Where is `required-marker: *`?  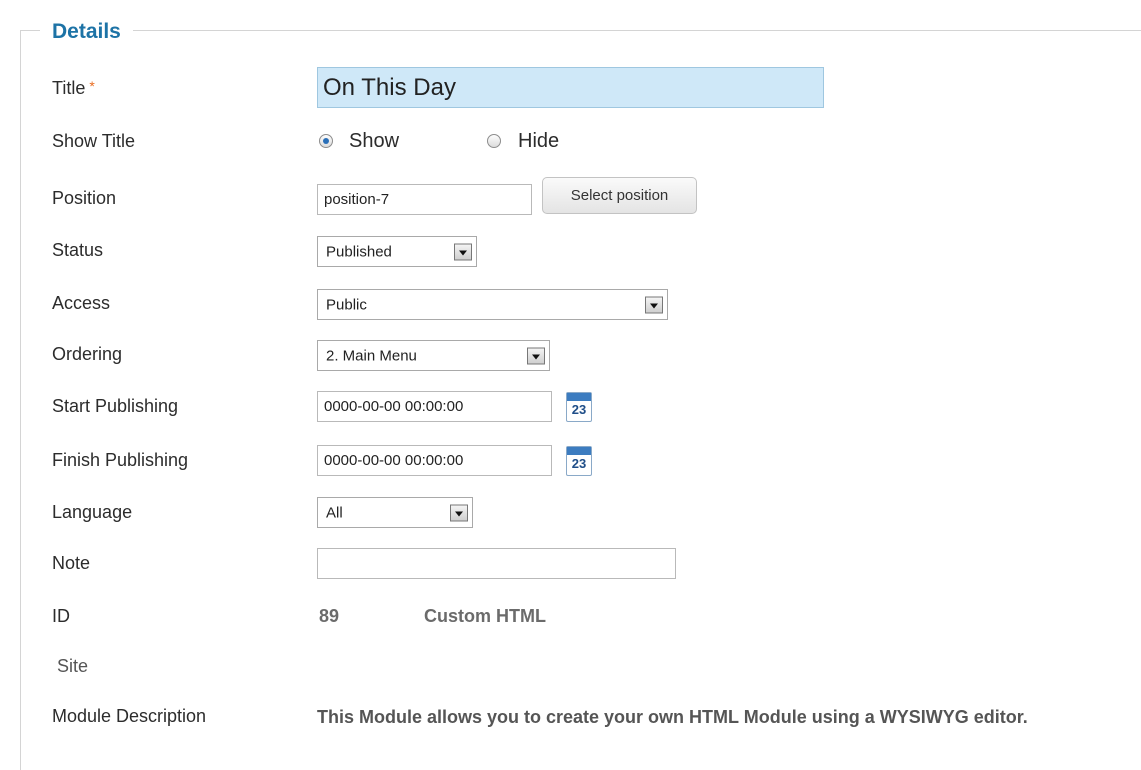
required-marker: * is located at coordinates (92, 86).